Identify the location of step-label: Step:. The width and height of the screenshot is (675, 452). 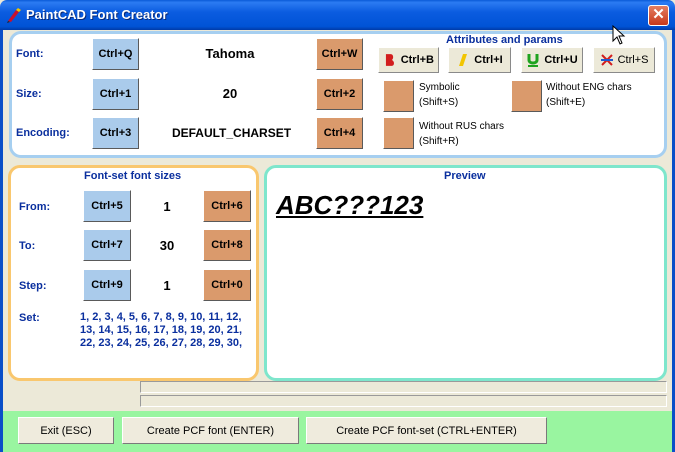
(33, 286).